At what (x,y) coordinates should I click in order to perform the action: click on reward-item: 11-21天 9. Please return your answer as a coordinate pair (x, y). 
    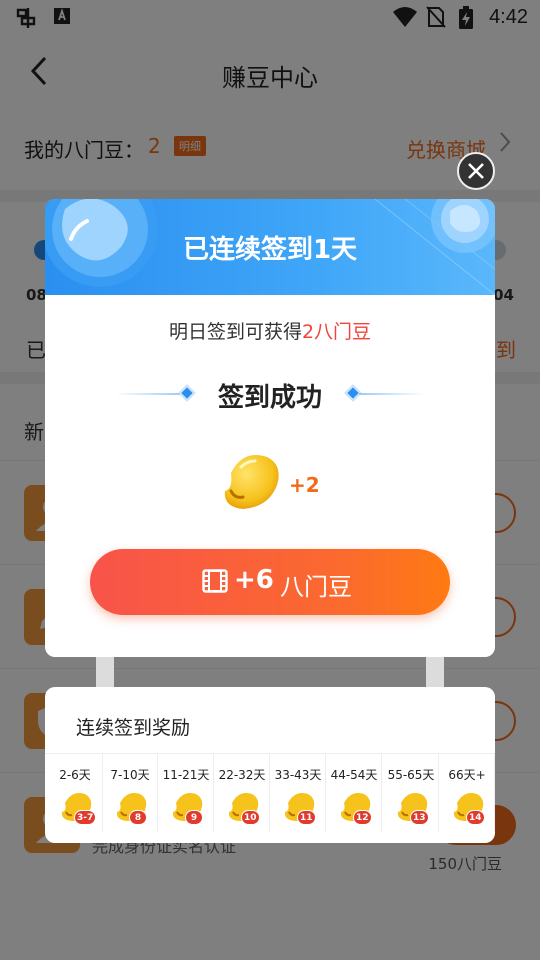
    Looking at the image, I should click on (186, 793).